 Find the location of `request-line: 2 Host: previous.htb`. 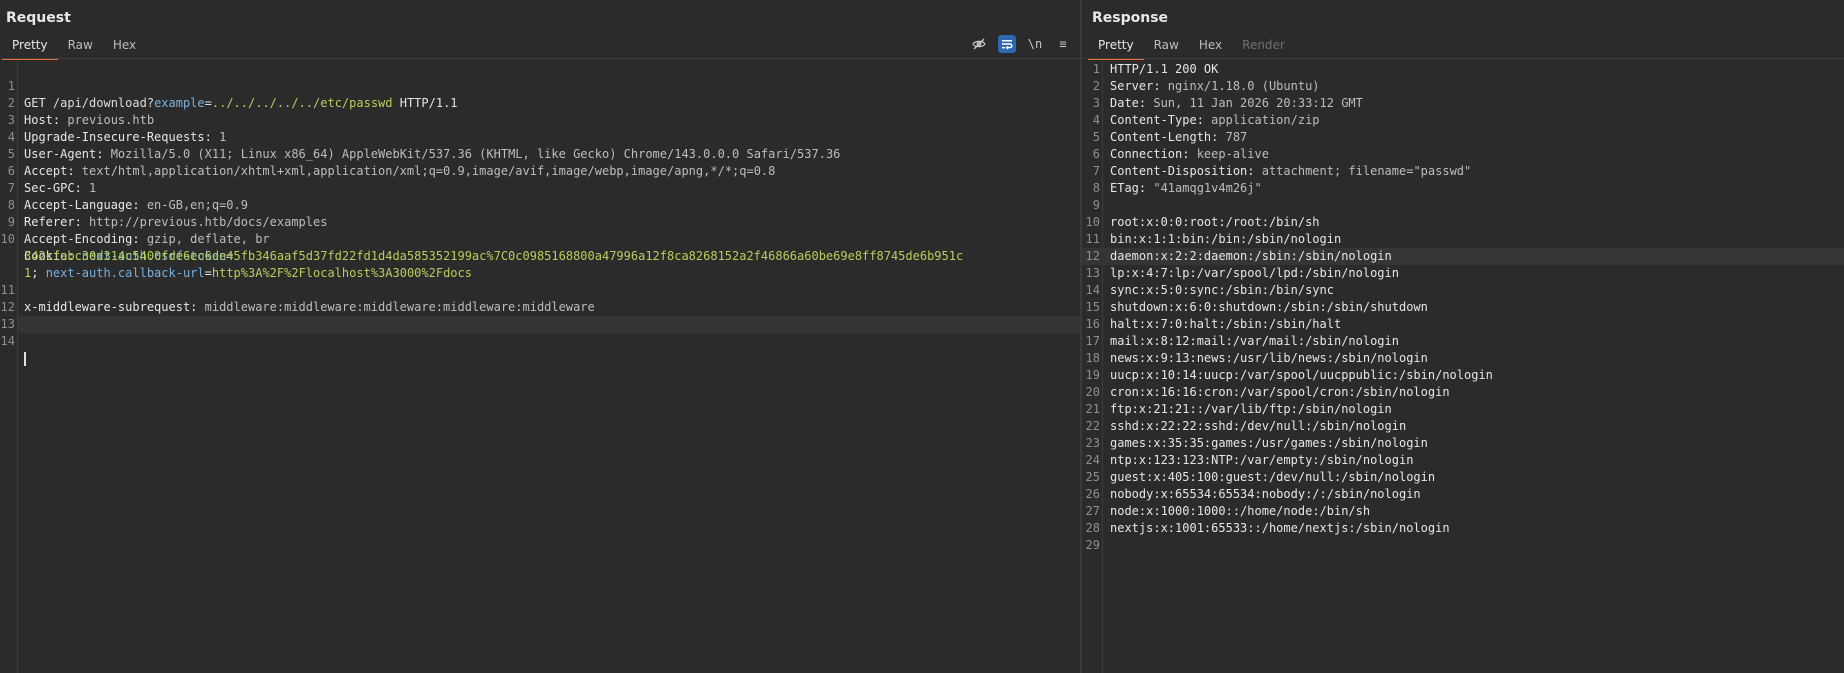

request-line: 2 Host: previous.htb is located at coordinates (540, 102).